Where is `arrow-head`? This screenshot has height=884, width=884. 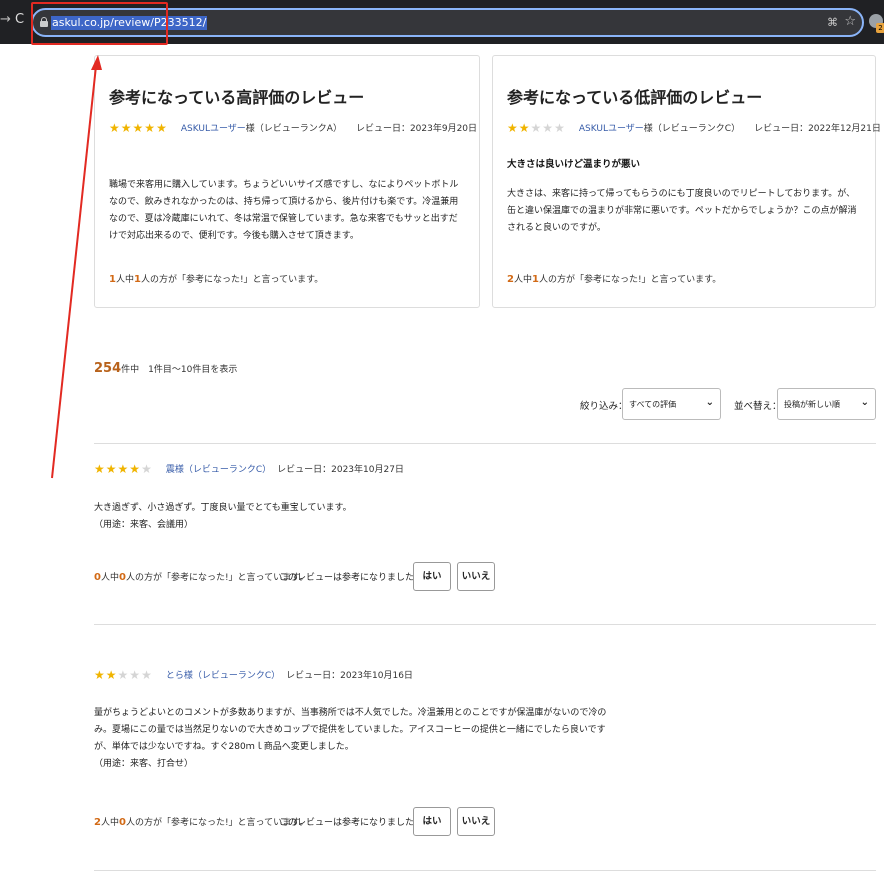
arrow-head is located at coordinates (96, 62).